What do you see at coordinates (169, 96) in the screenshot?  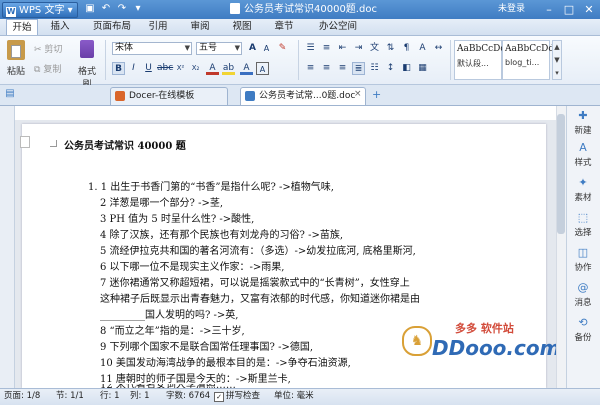 I see `tab-docer-templates: Docer-在线模板` at bounding box center [169, 96].